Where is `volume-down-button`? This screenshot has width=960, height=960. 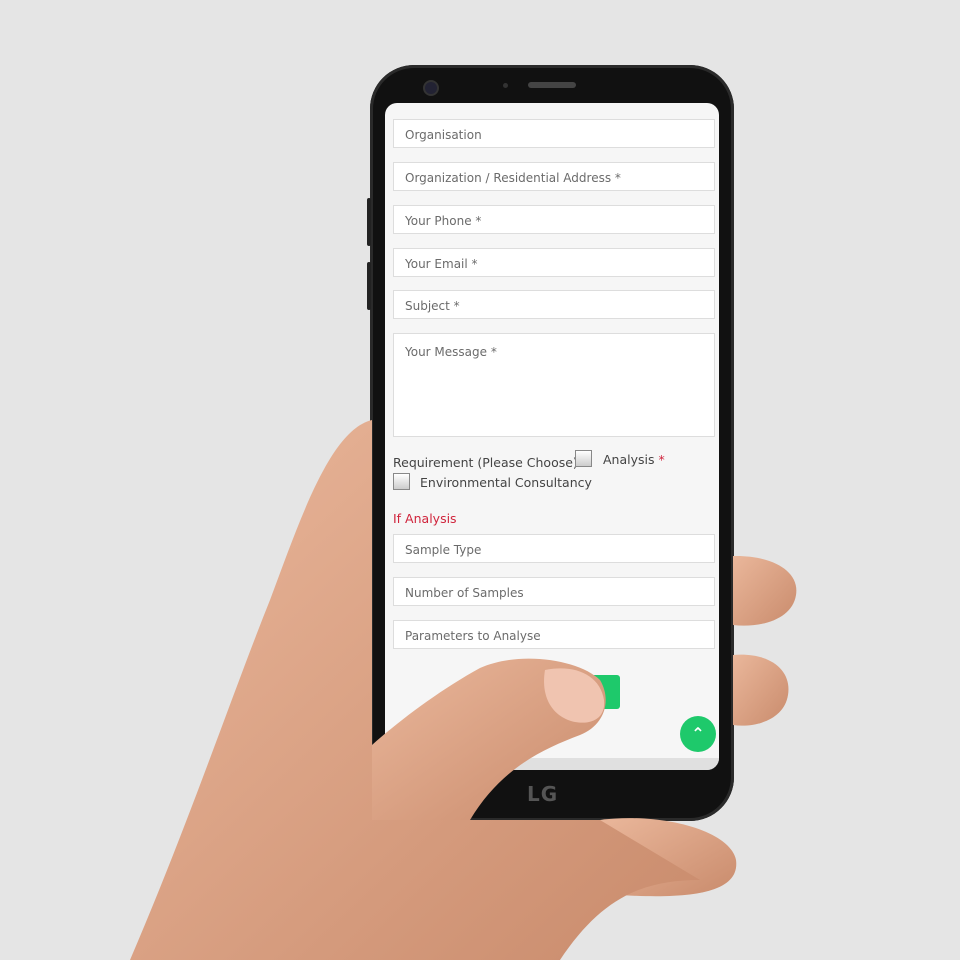 volume-down-button is located at coordinates (369, 286).